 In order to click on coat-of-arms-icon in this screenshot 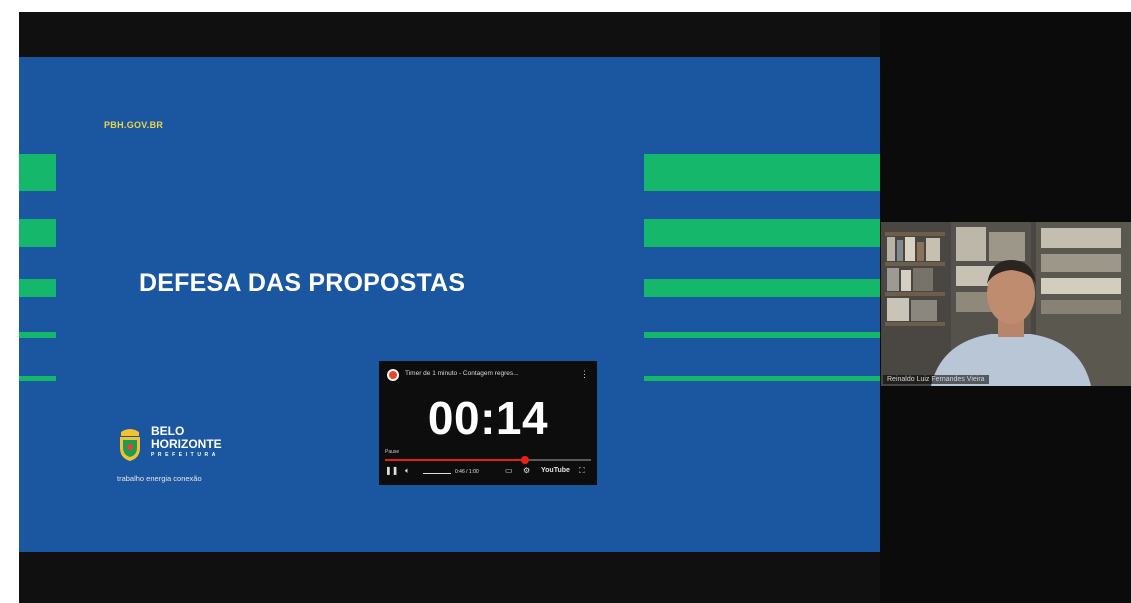, I will do `click(130, 445)`.